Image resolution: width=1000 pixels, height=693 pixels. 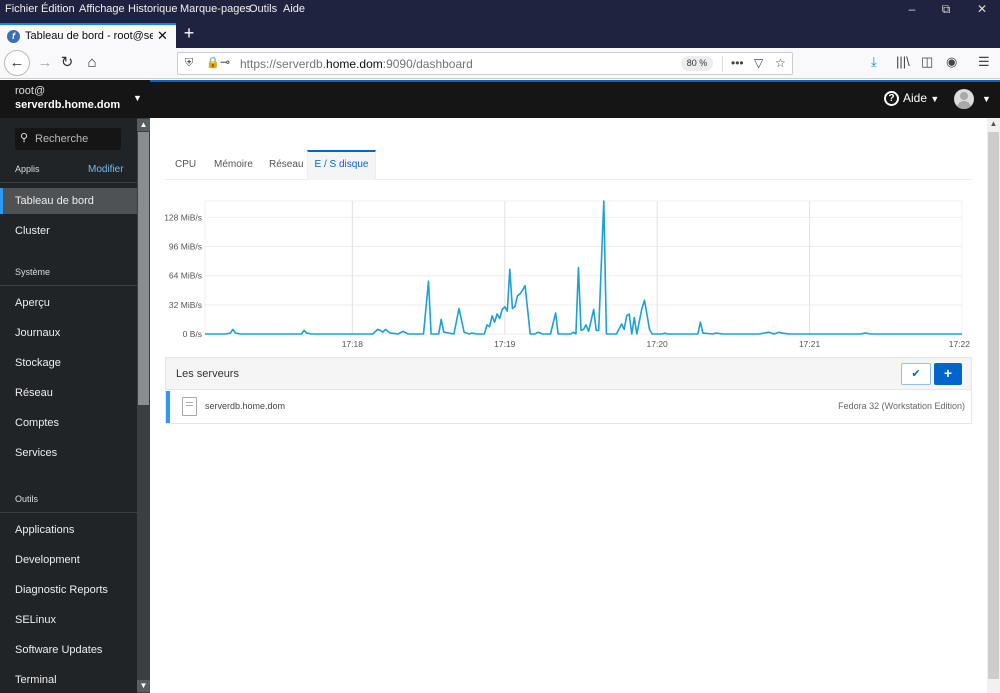 What do you see at coordinates (951, 62) in the screenshot?
I see `account-icon: ◉` at bounding box center [951, 62].